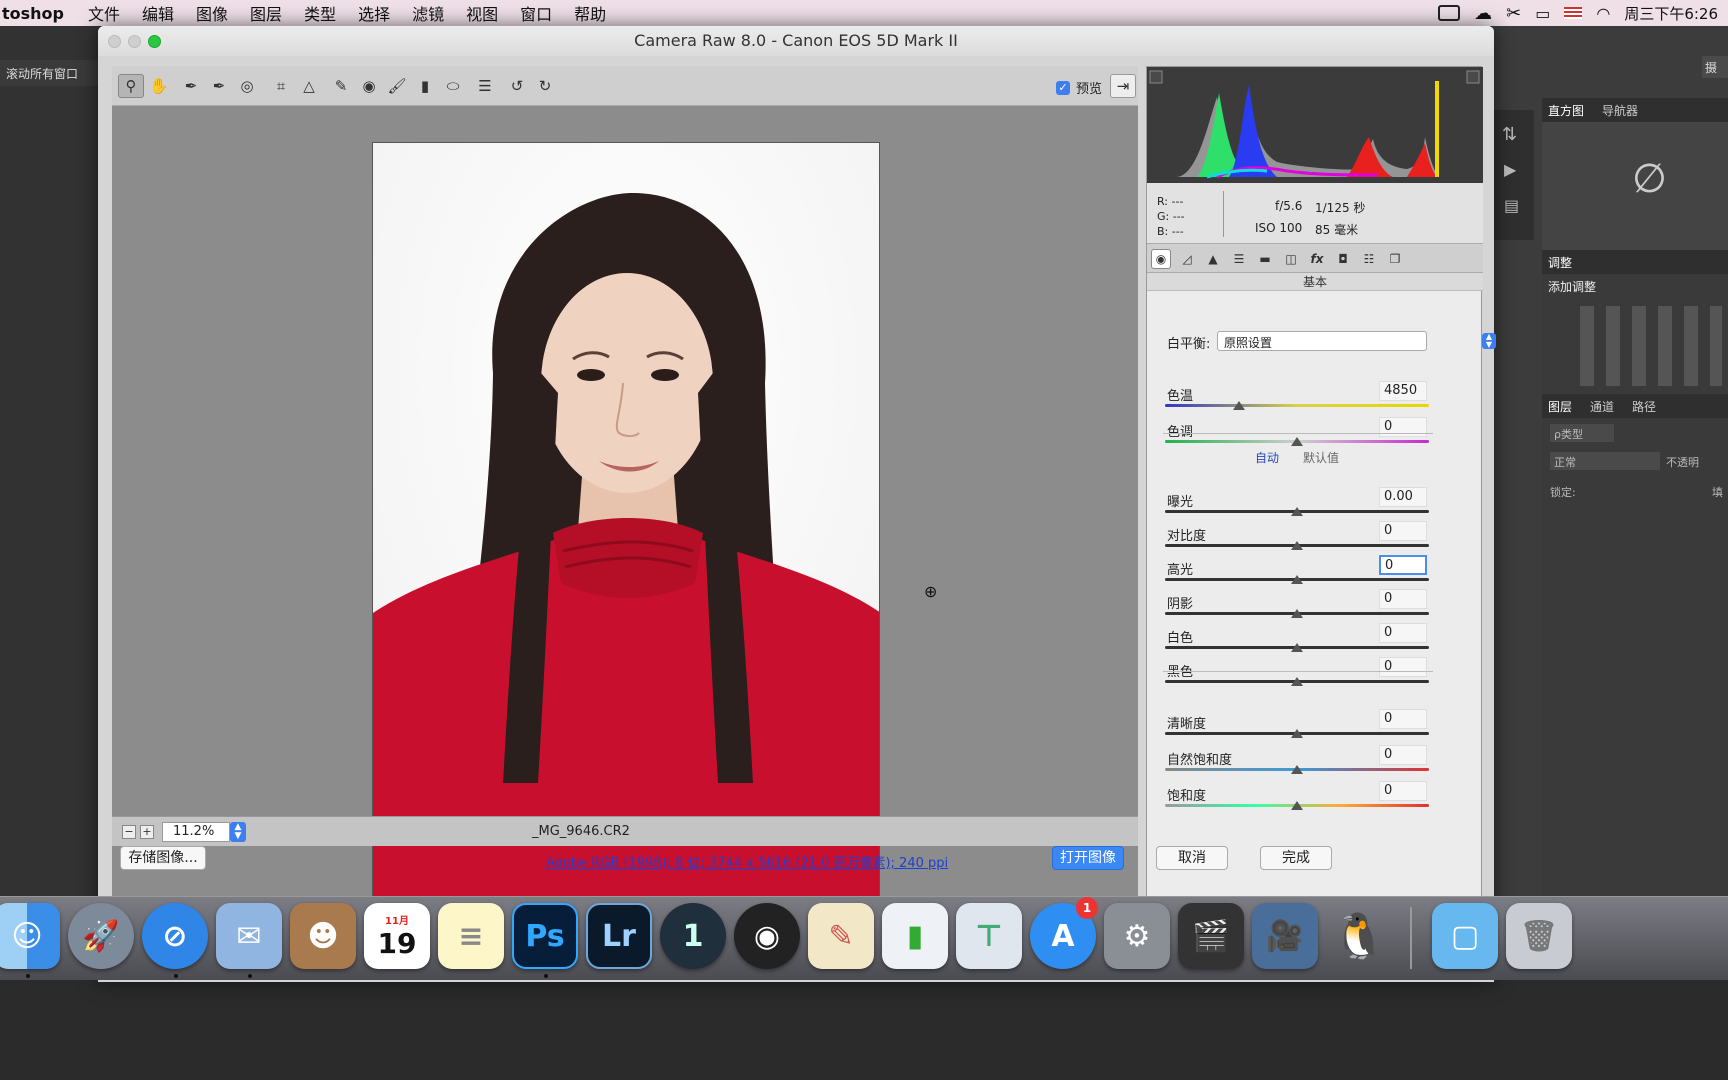  Describe the element at coordinates (1671, 13) in the screenshot. I see `clock: 周三下午6:26` at that location.